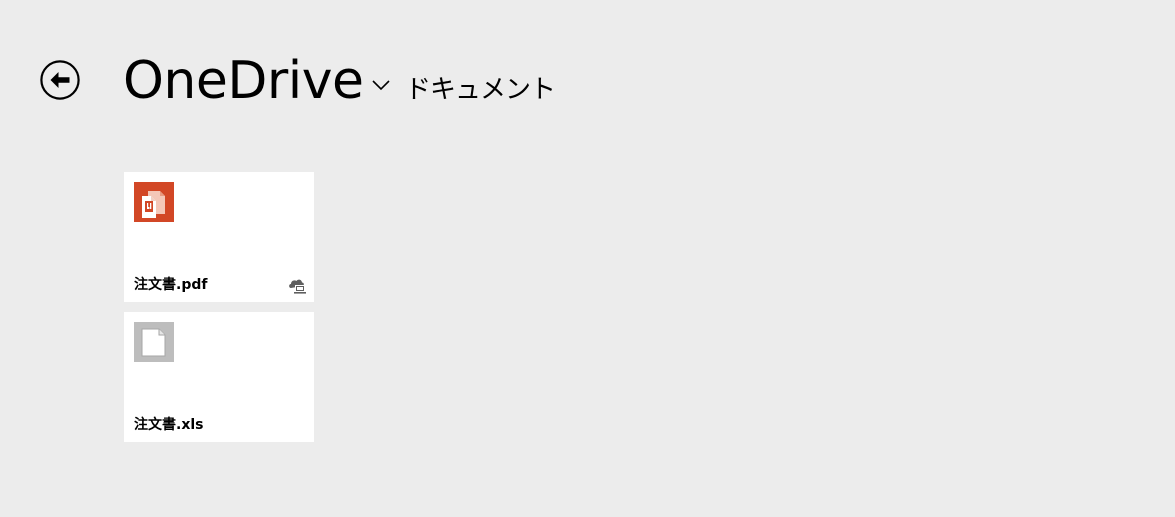  Describe the element at coordinates (154, 202) in the screenshot. I see `pdf-file-icon` at that location.